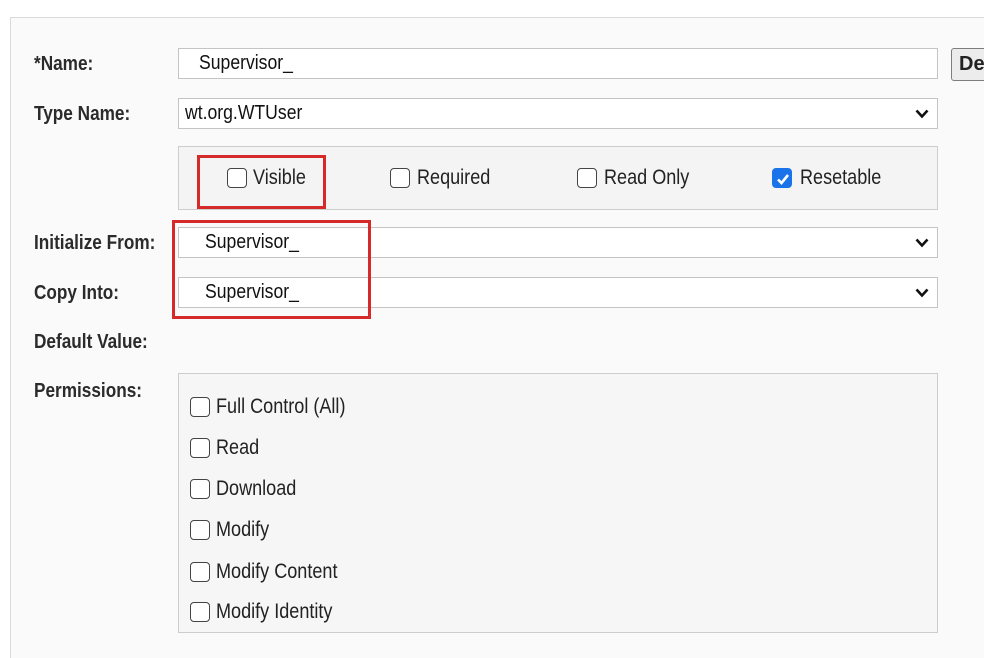 The image size is (984, 658). What do you see at coordinates (271, 269) in the screenshot?
I see `source-highlight-box` at bounding box center [271, 269].